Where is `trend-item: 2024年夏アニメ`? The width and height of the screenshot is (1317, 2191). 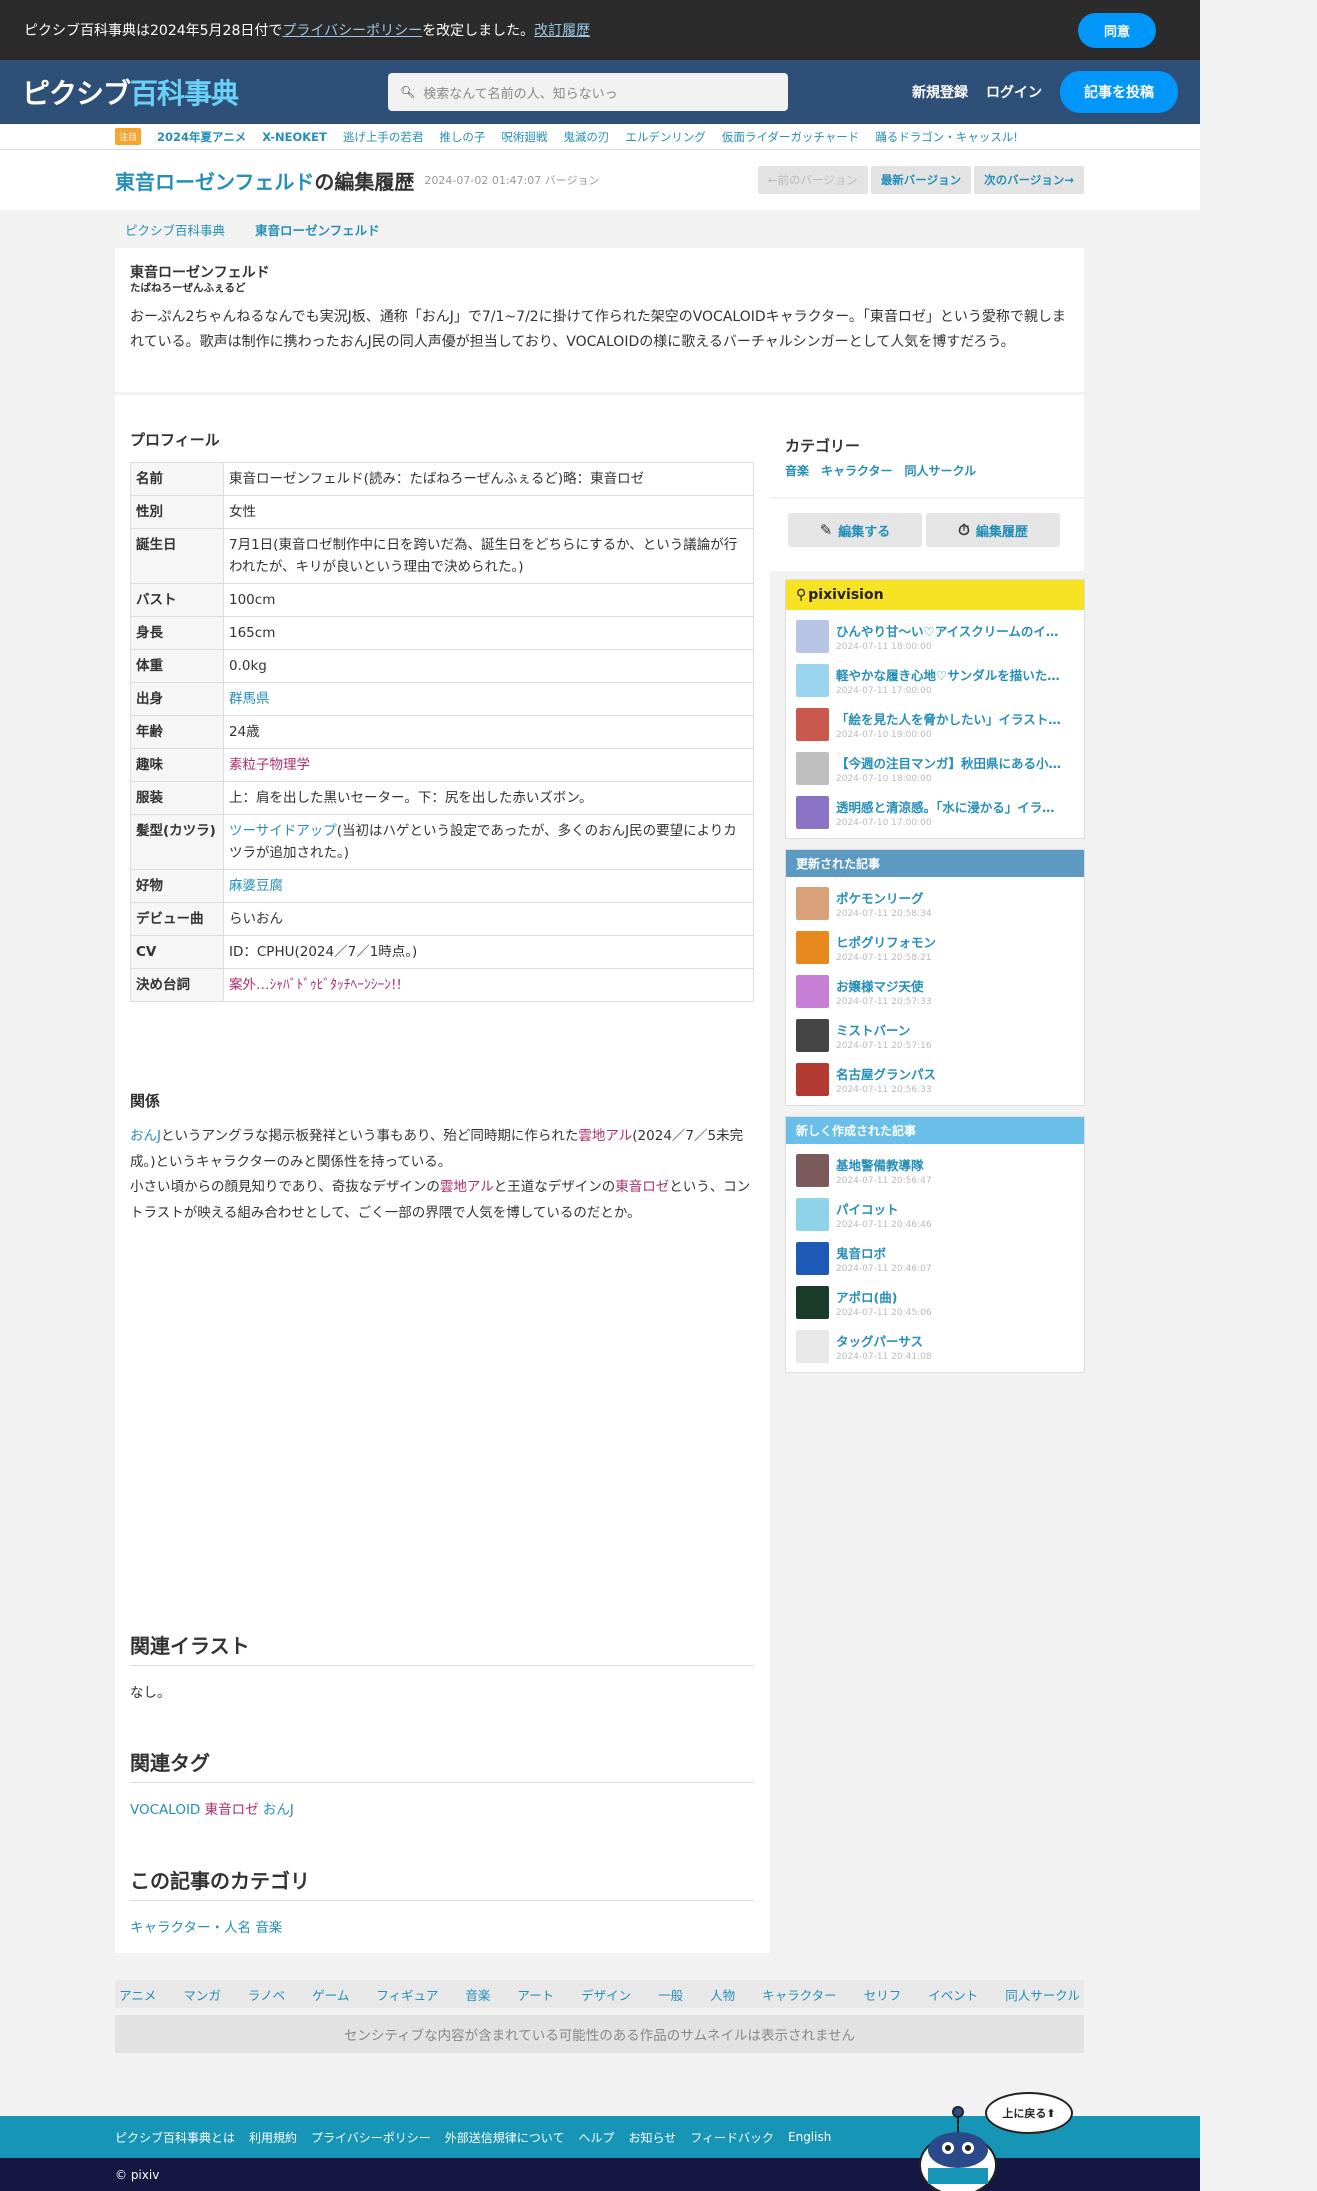 trend-item: 2024年夏アニメ is located at coordinates (201, 137).